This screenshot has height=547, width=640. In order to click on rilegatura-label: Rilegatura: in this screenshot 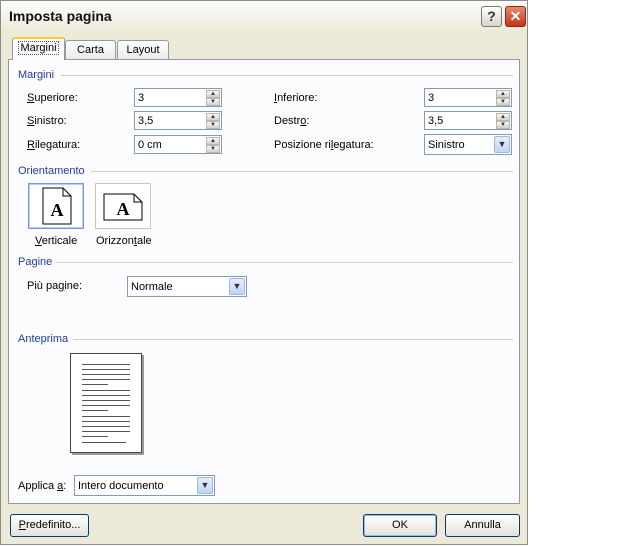, I will do `click(54, 145)`.